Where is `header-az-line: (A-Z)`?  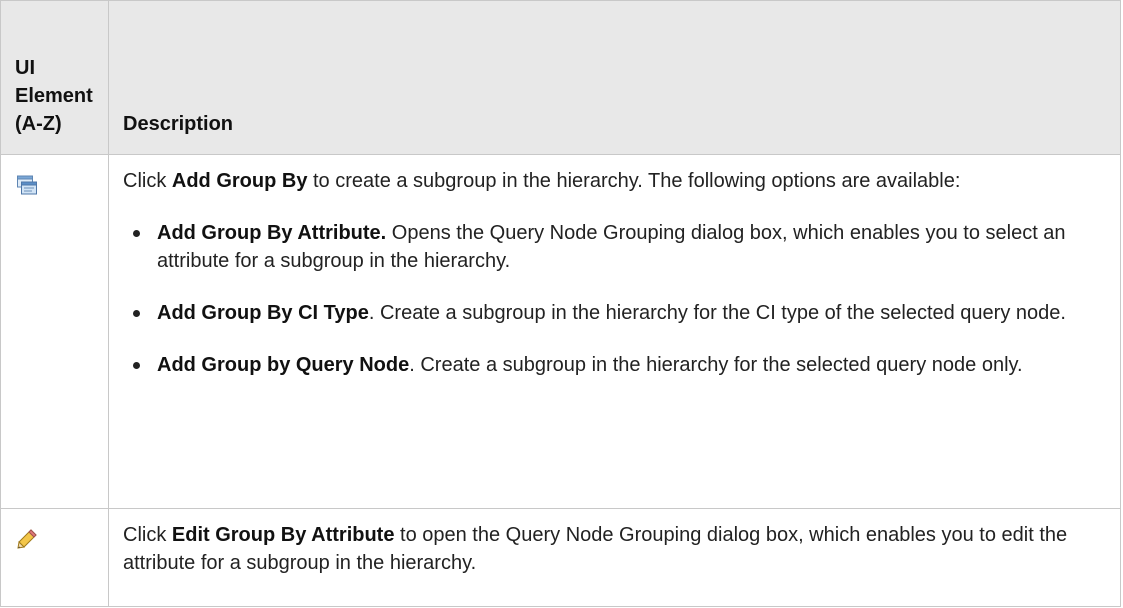 header-az-line: (A-Z) is located at coordinates (38, 124).